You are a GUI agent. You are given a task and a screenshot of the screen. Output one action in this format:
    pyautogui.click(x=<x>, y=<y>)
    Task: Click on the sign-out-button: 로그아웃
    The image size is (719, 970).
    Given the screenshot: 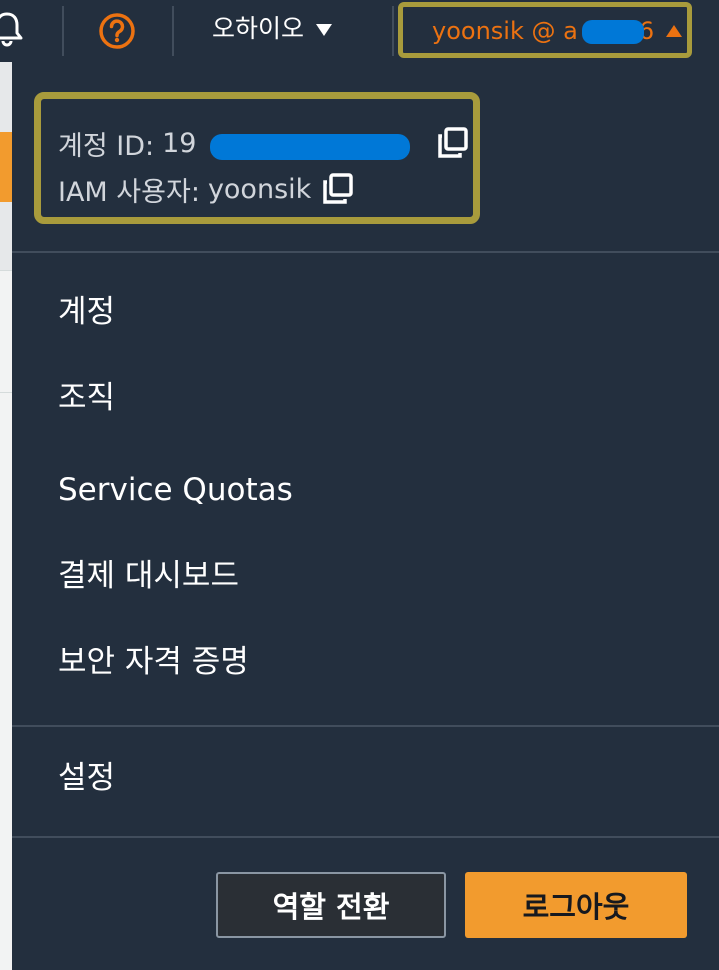 What is the action you would take?
    pyautogui.click(x=576, y=905)
    